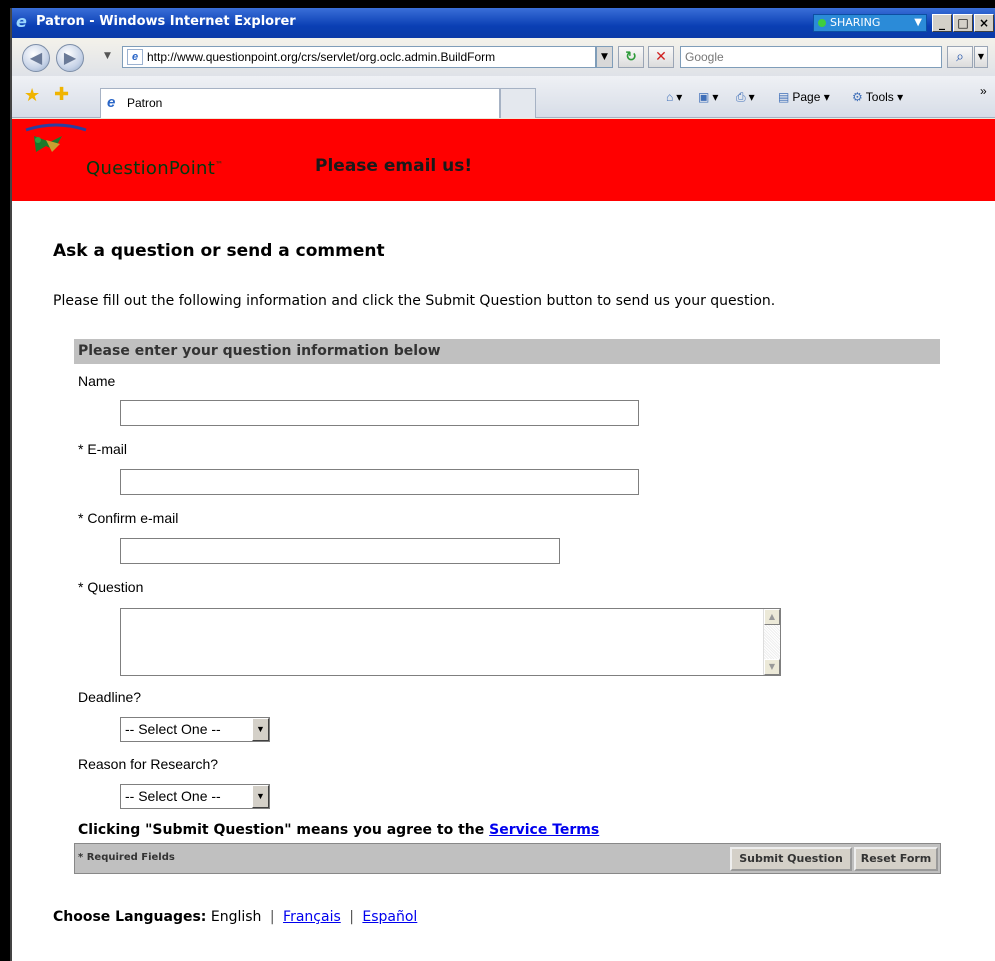 Image resolution: width=995 pixels, height=961 pixels. I want to click on language-french-link: Français, so click(312, 917).